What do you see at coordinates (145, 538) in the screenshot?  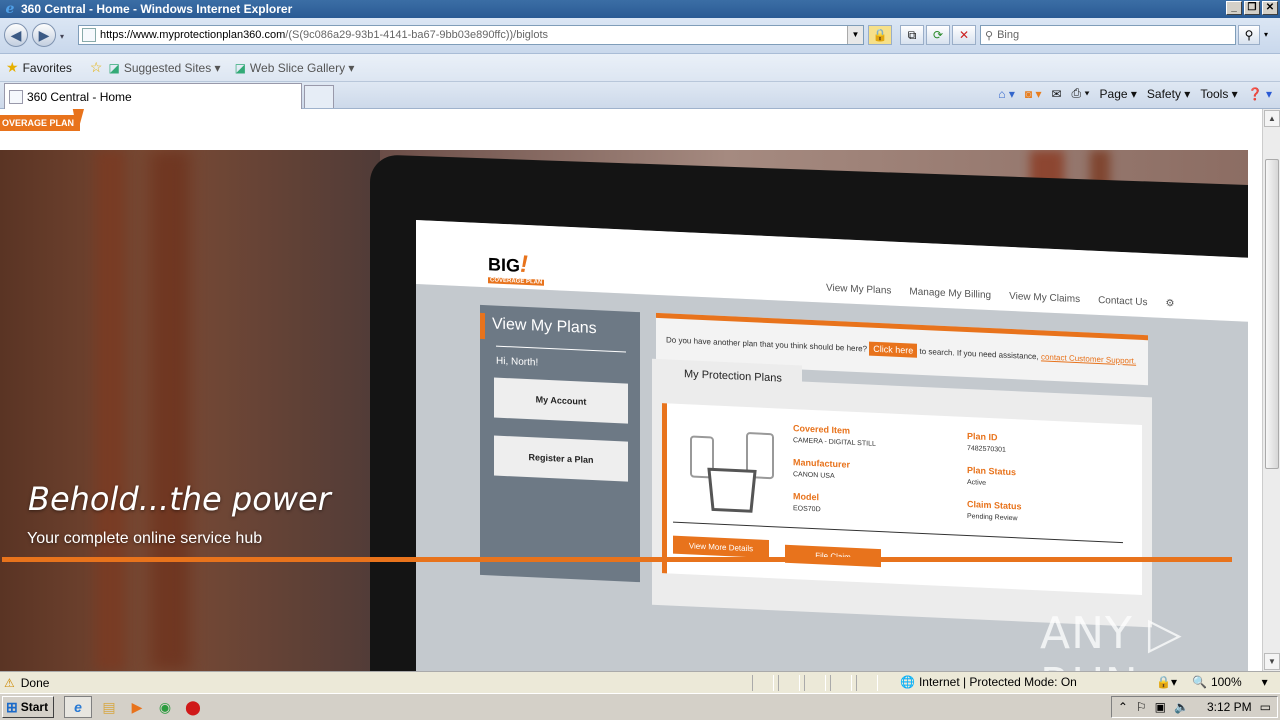 I see `hero-subtitle: Your complete online service hub` at bounding box center [145, 538].